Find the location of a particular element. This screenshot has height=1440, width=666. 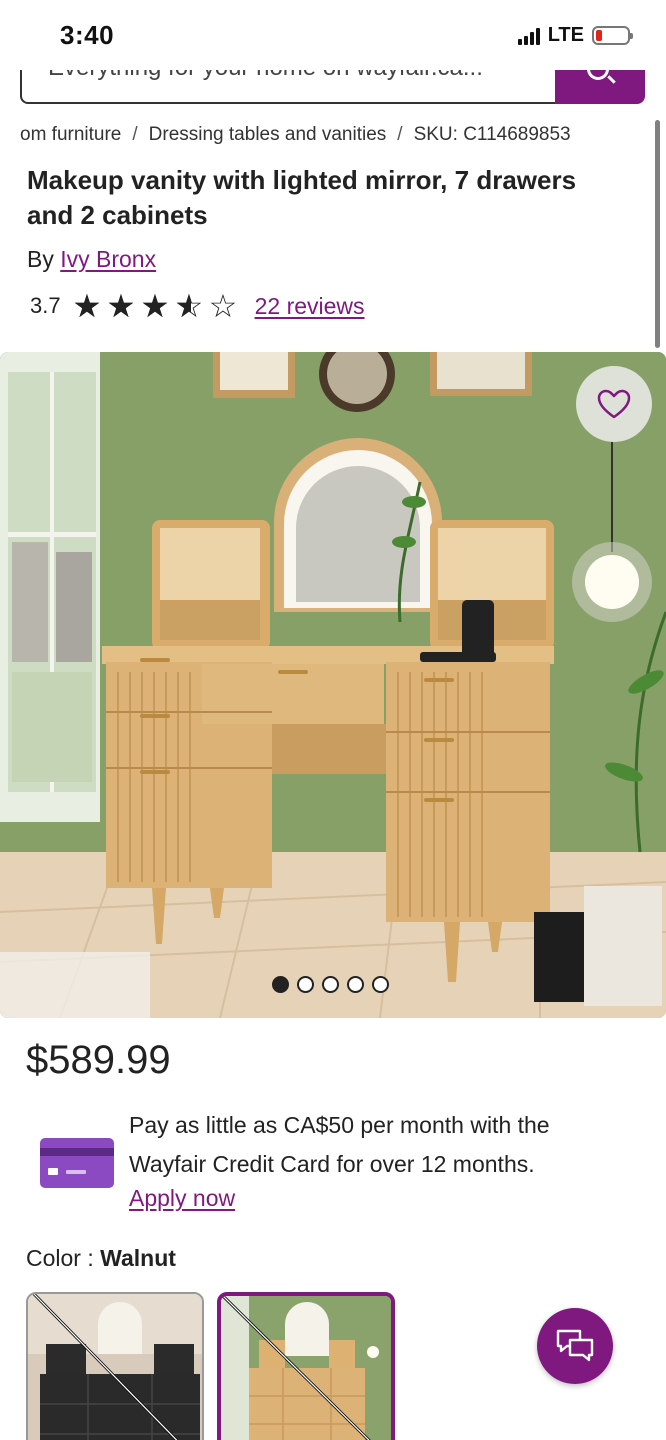

color-label: Color : is located at coordinates (60, 1258).